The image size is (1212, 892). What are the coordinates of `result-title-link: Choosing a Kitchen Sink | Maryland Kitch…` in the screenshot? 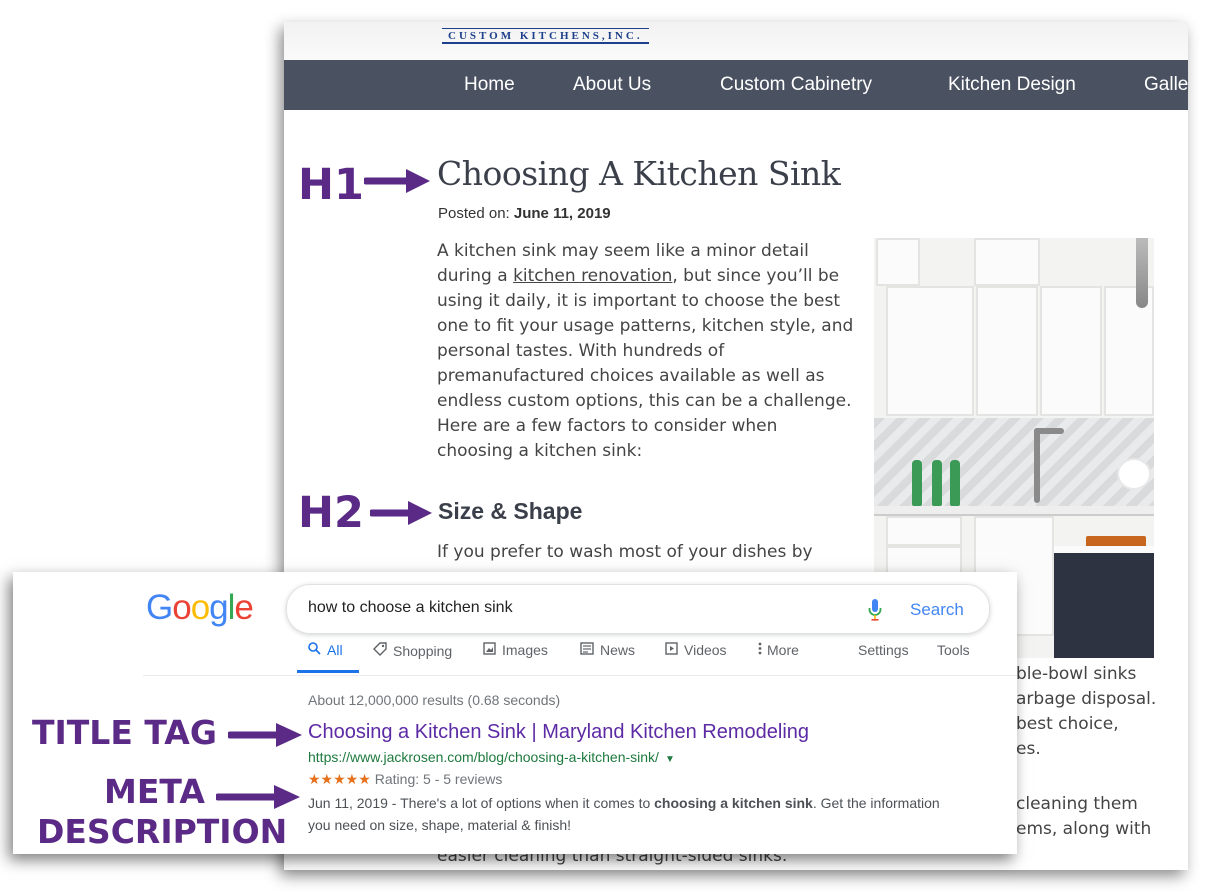 It's located at (558, 732).